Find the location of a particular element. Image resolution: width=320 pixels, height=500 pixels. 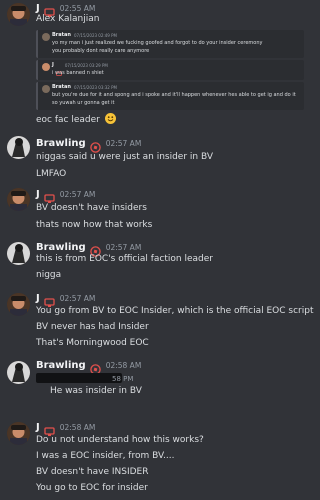

embed-text: you probably dont really care anymore is located at coordinates (101, 51).